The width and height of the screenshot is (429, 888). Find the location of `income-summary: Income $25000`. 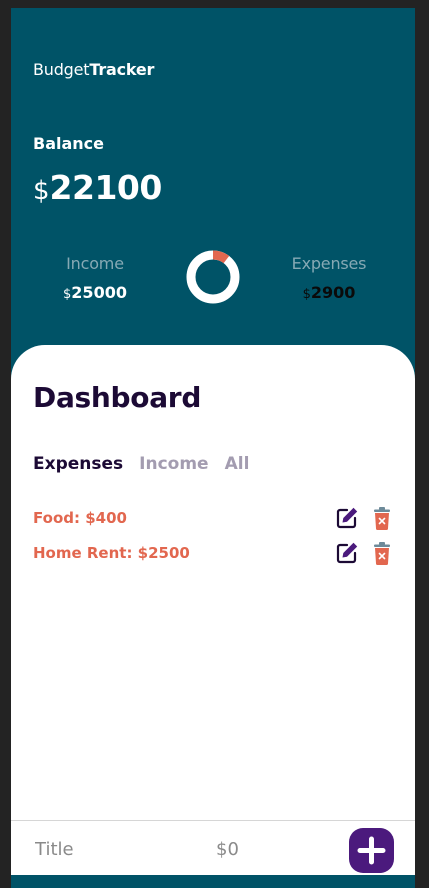

income-summary: Income $25000 is located at coordinates (95, 278).